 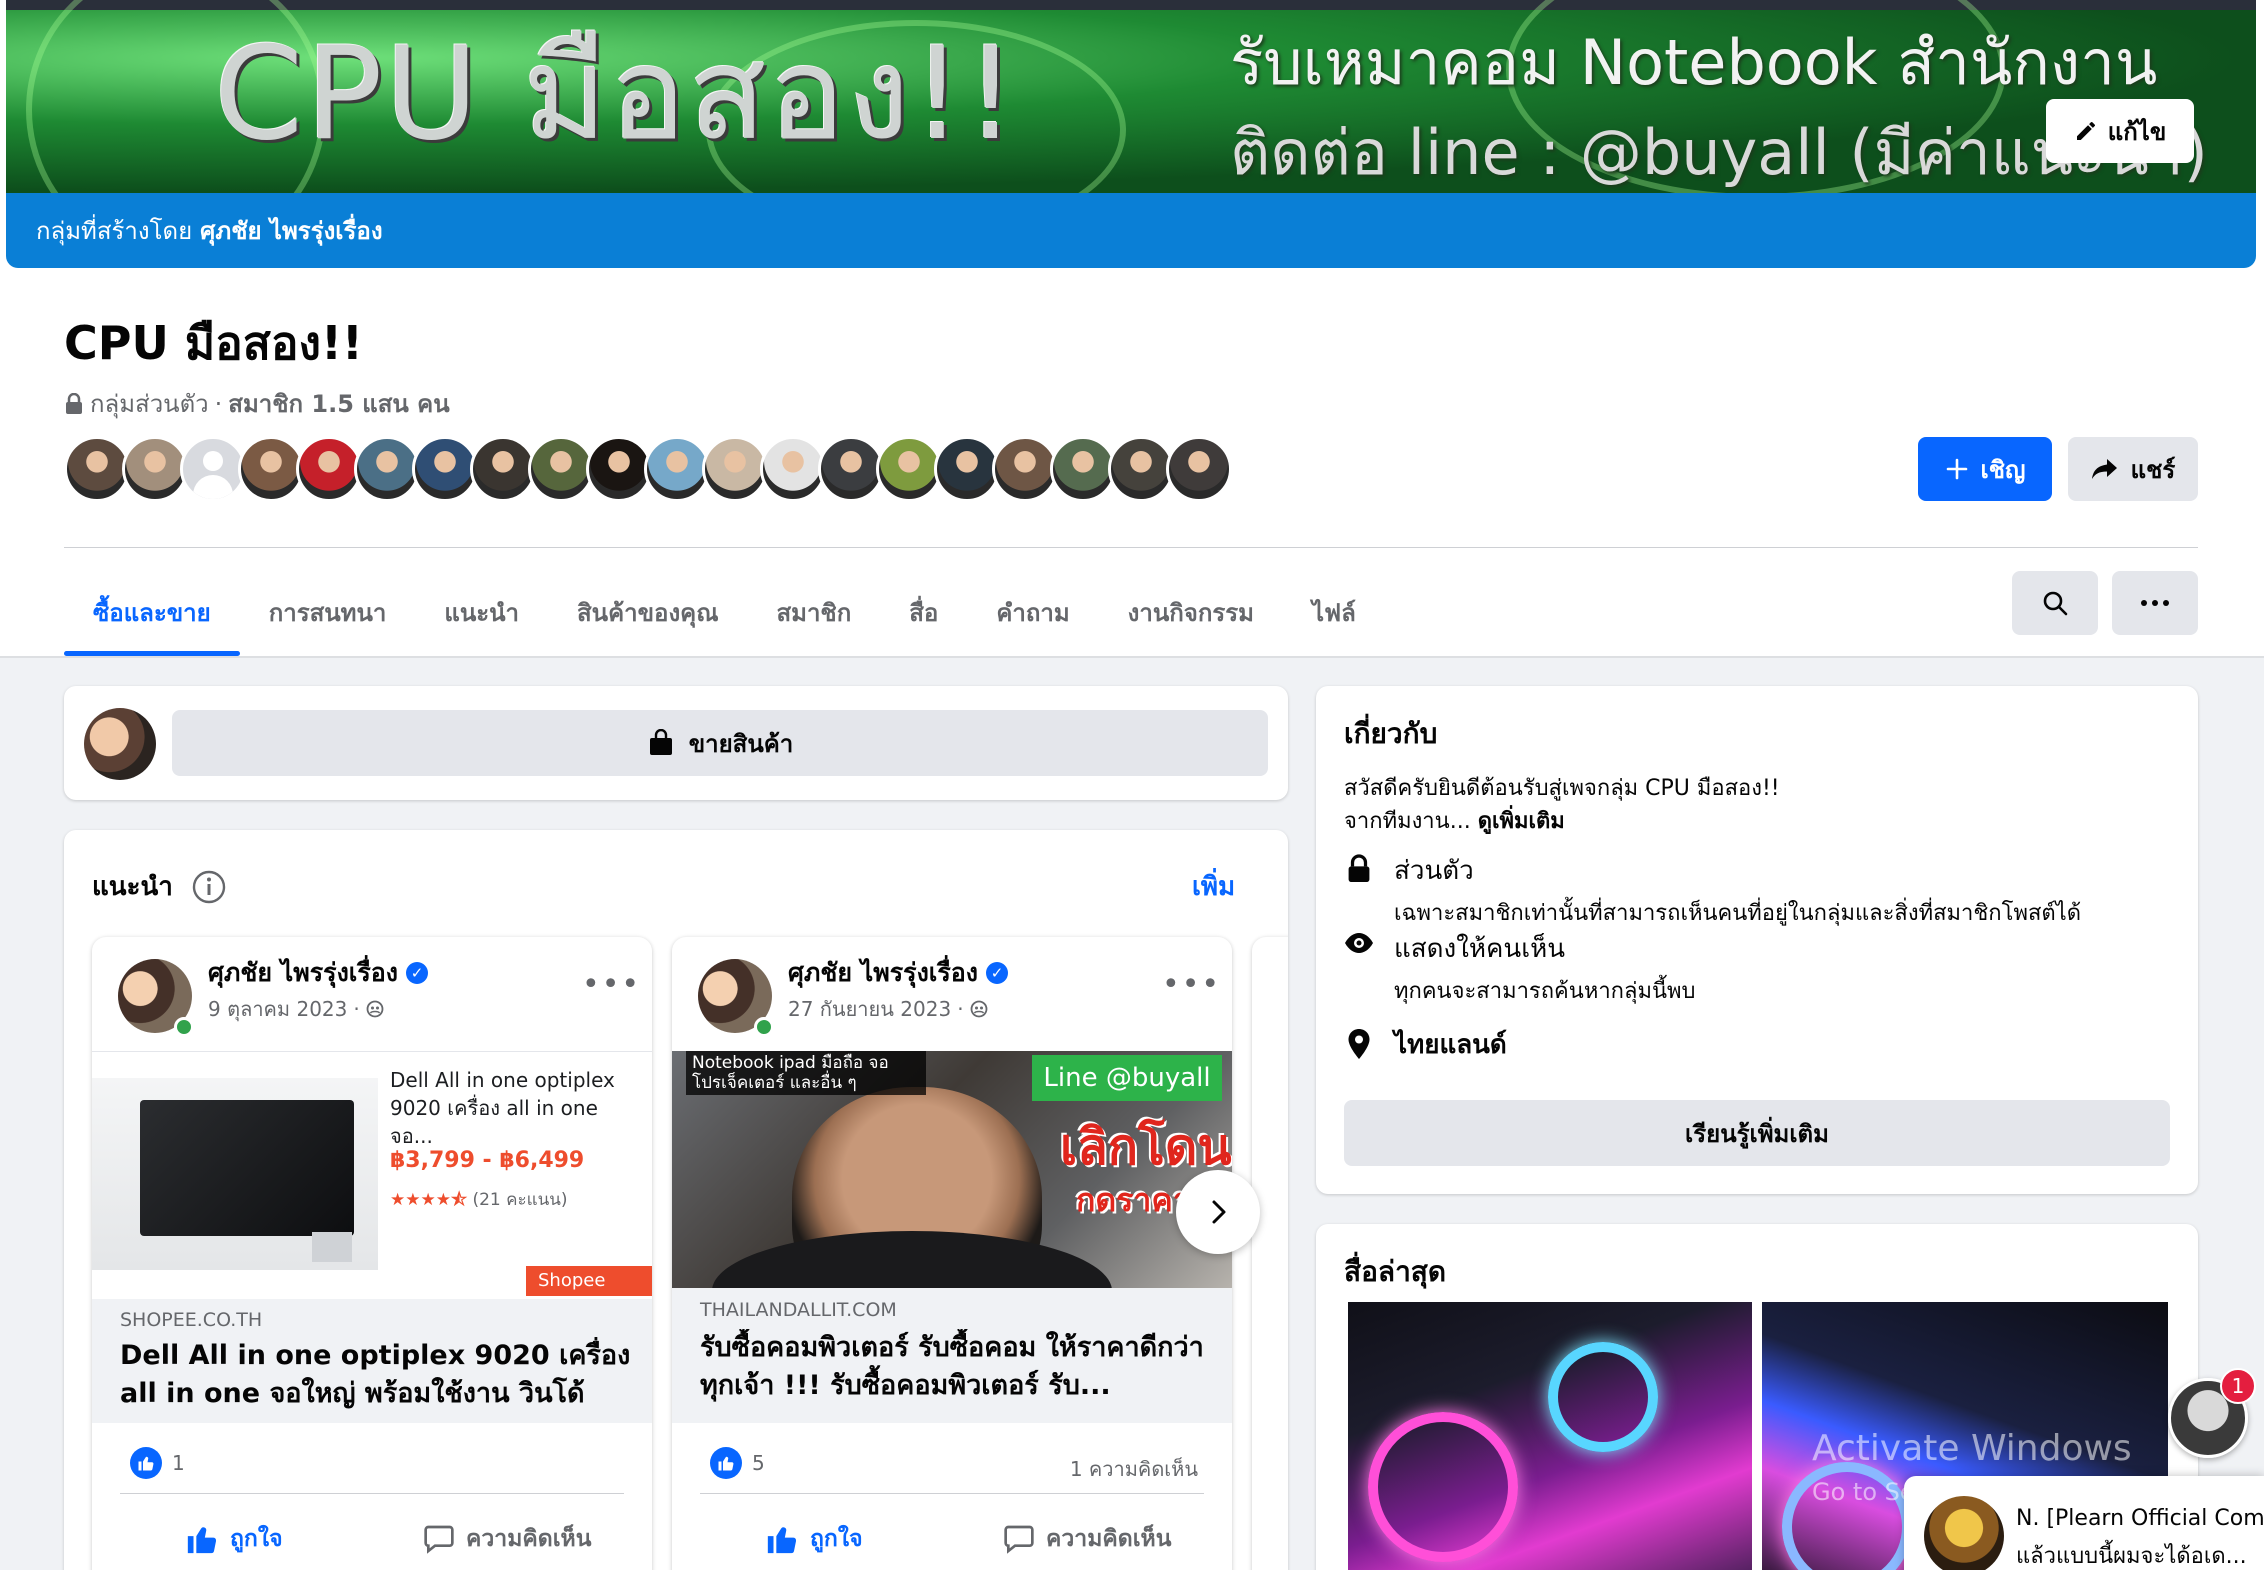 I want to click on post-date-text: 9 ตุลาคม 2023, so click(x=277, y=1009).